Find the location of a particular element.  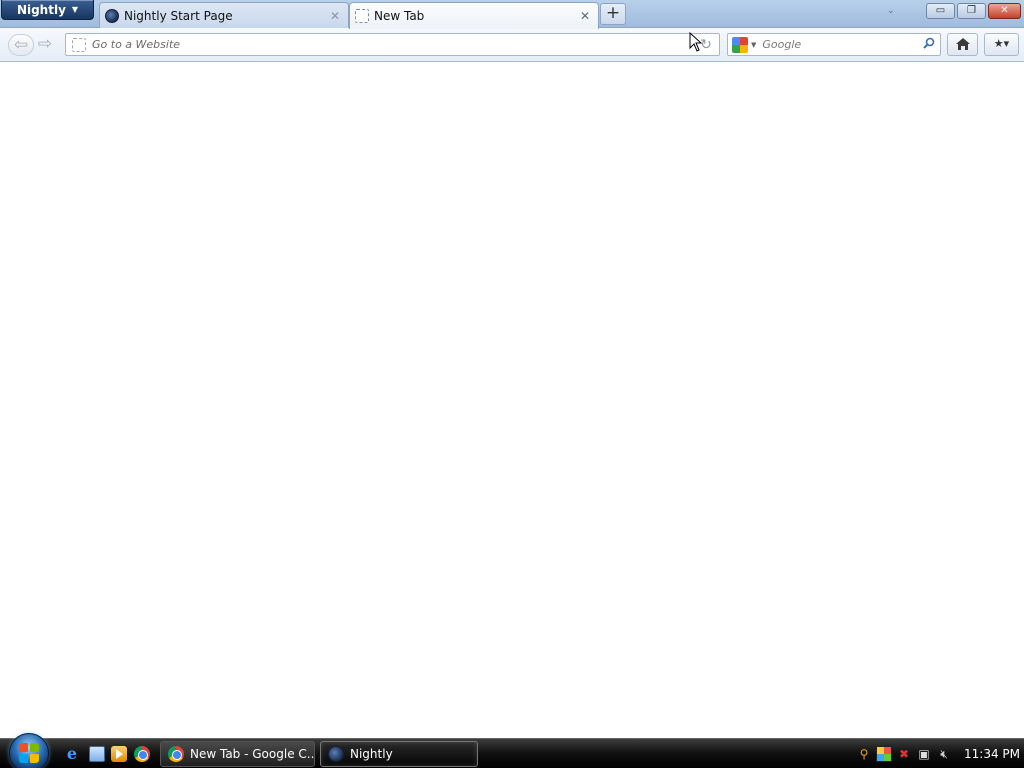

home-button is located at coordinates (962, 44).